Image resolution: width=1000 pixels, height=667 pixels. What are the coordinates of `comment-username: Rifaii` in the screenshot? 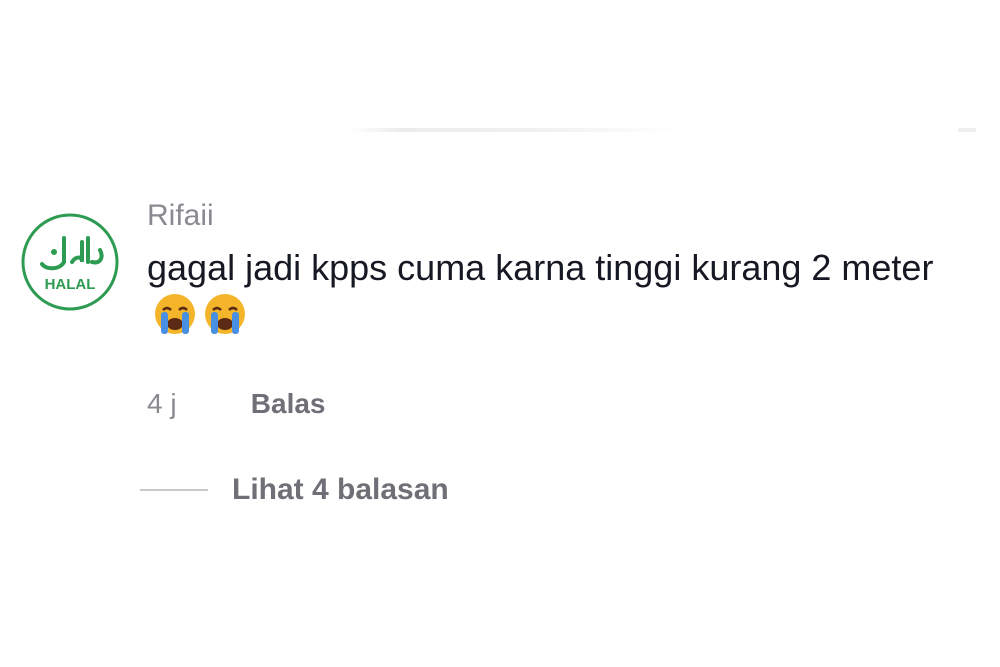 It's located at (562, 216).